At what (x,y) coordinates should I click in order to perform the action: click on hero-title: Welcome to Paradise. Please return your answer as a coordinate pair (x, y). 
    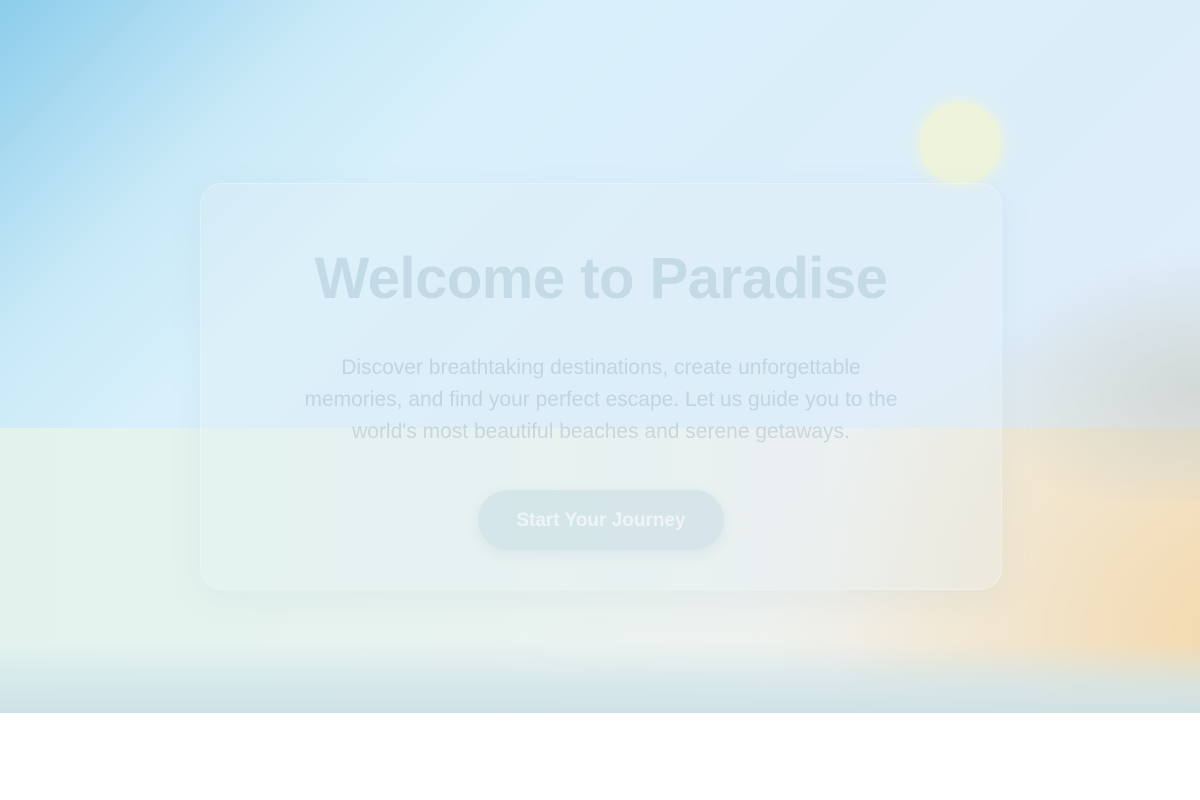
    Looking at the image, I should click on (601, 278).